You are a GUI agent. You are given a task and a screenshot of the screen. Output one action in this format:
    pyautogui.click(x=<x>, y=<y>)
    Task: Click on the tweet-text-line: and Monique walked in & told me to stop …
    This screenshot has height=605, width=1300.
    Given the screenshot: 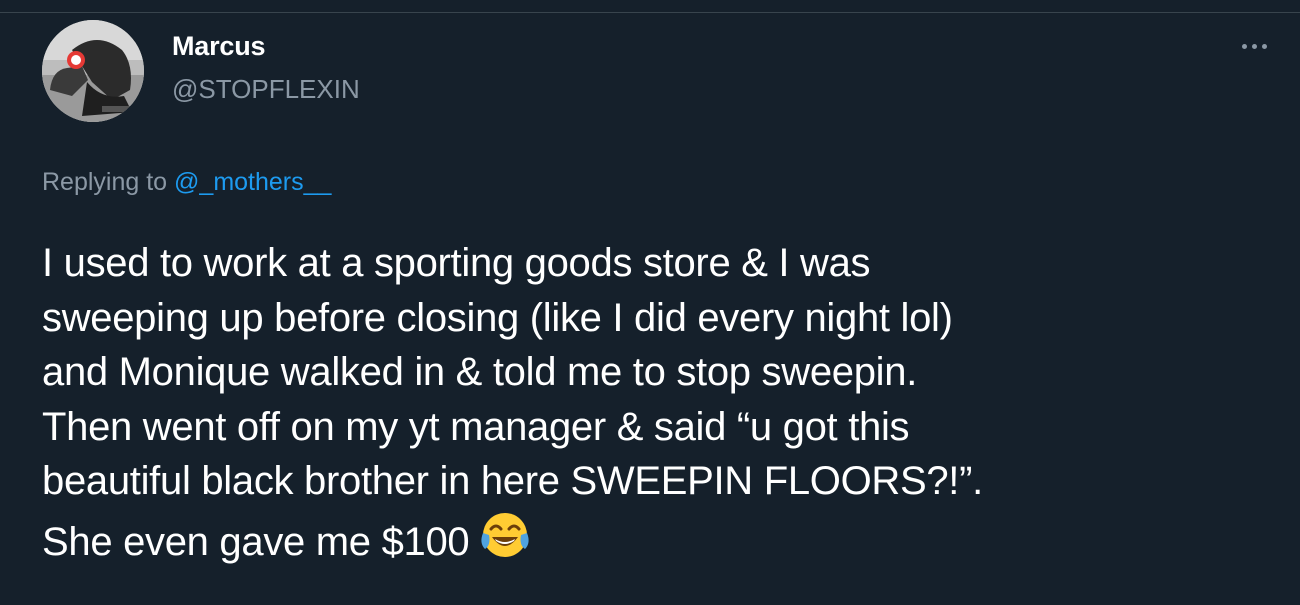 What is the action you would take?
    pyautogui.click(x=480, y=372)
    